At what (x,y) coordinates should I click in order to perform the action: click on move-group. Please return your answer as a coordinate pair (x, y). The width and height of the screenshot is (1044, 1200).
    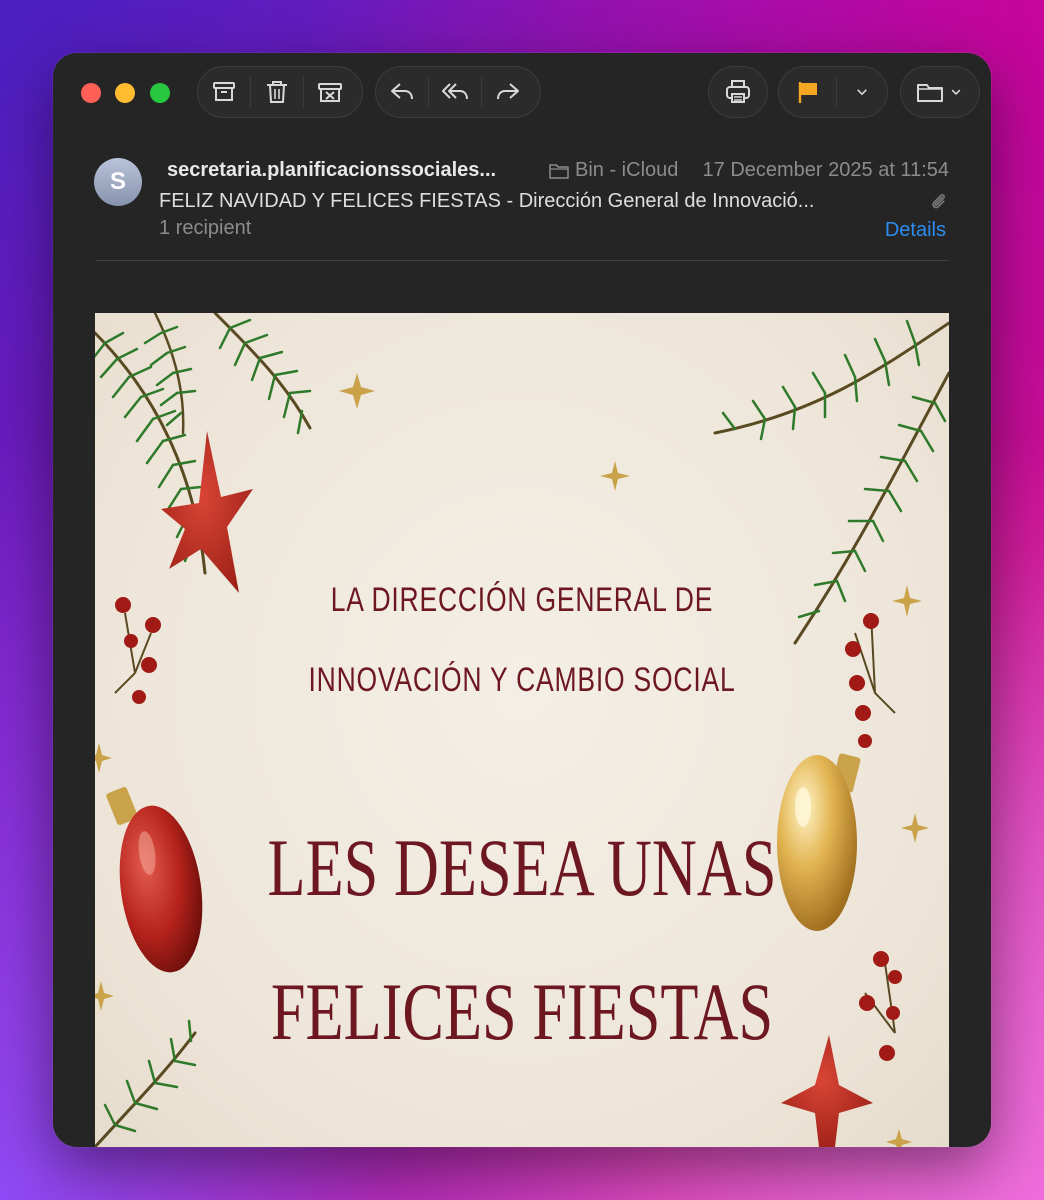
    Looking at the image, I should click on (940, 92).